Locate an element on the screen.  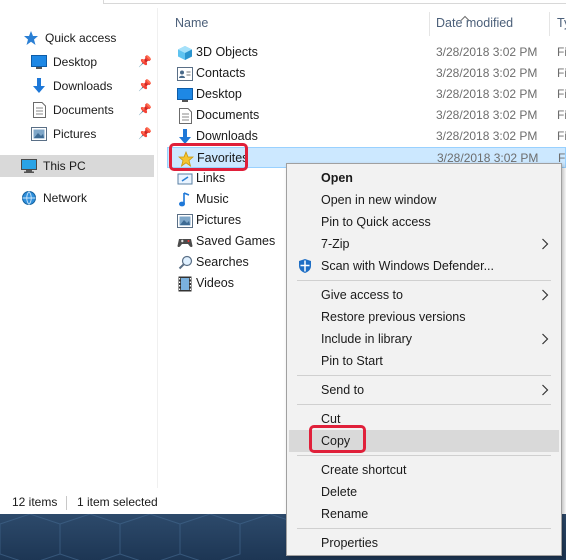
nav-item-this-pc: This PC is located at coordinates (77, 166).